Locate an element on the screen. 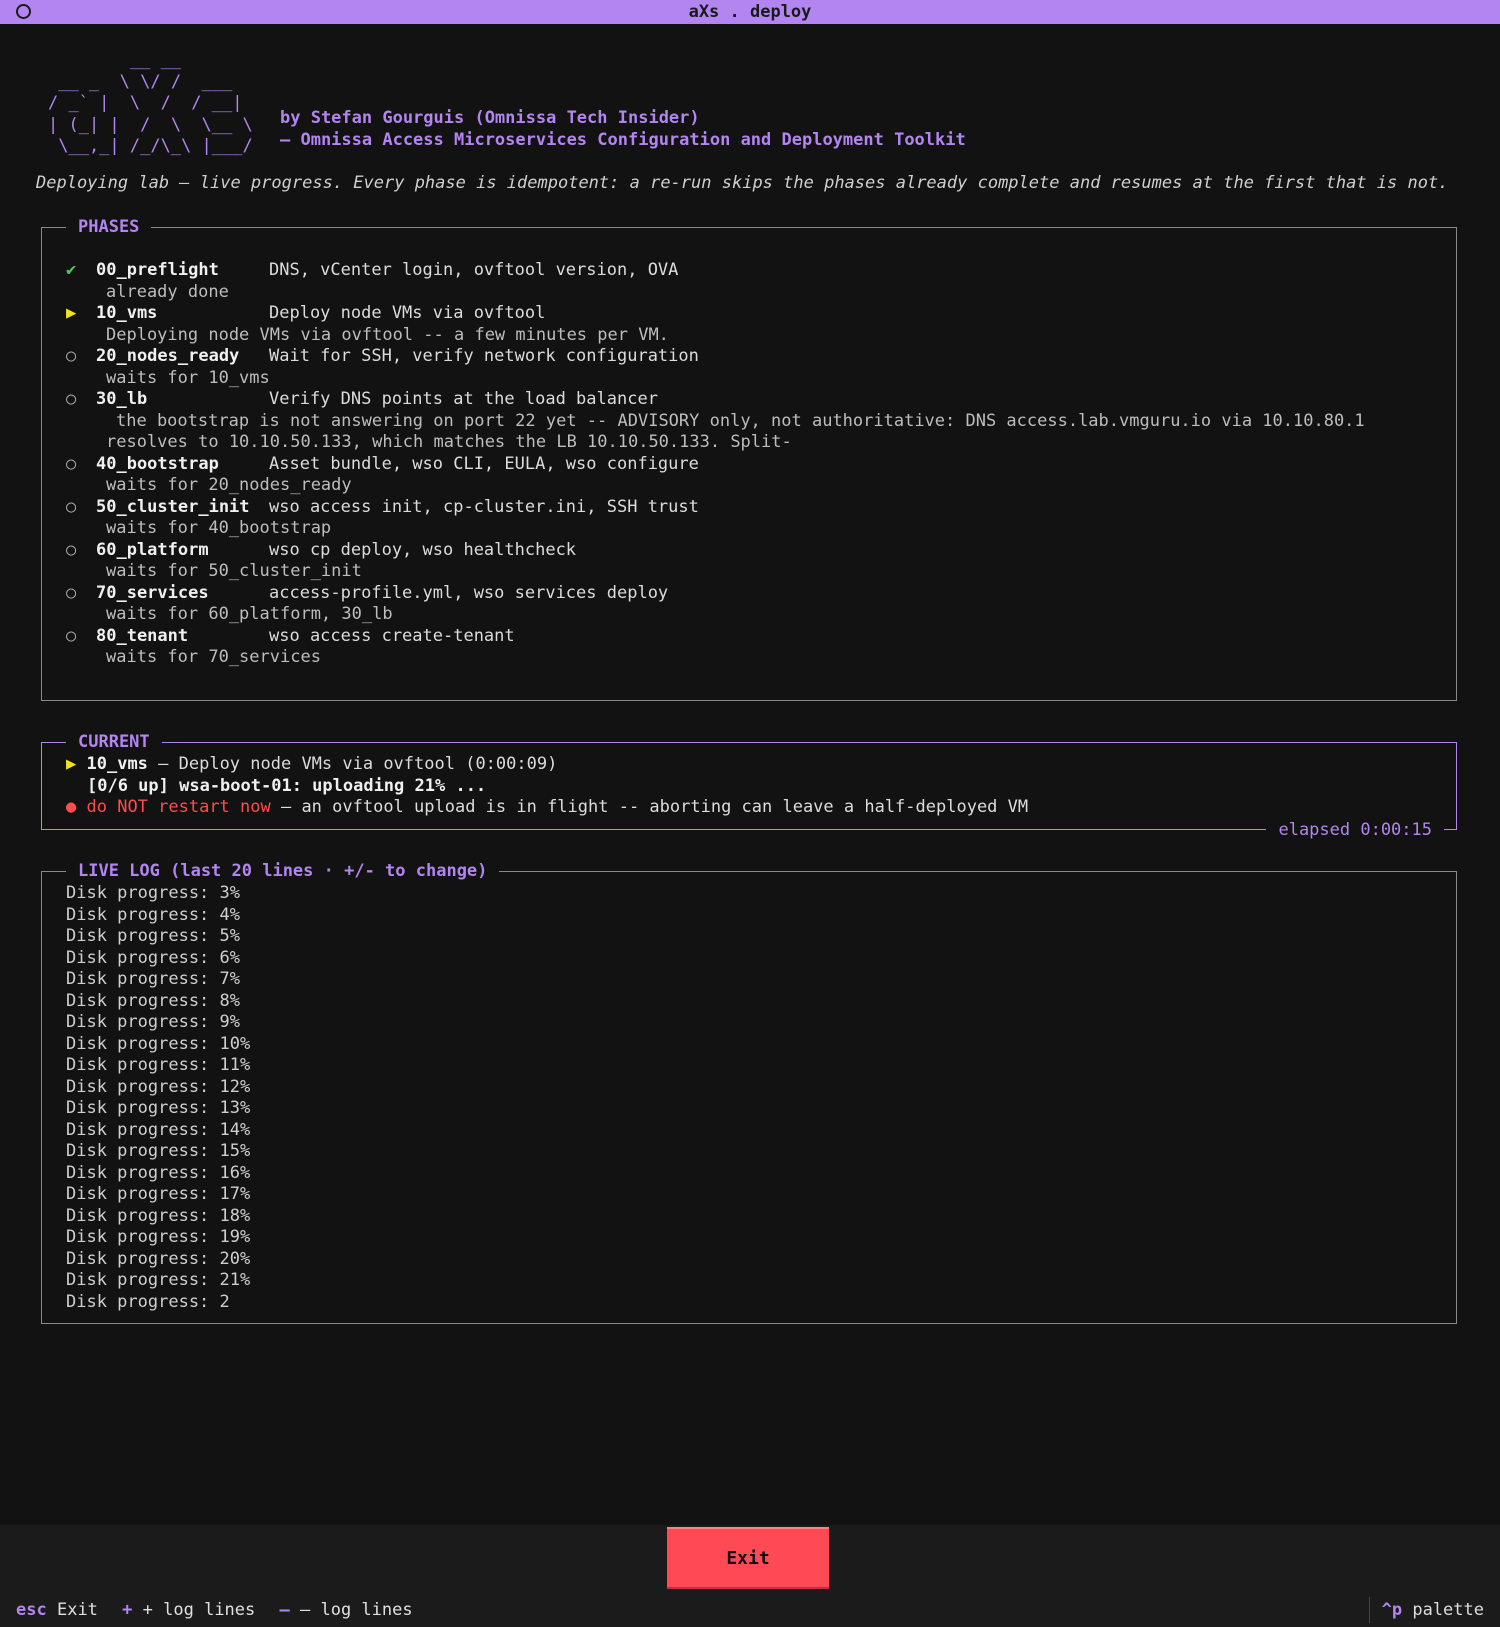 Image resolution: width=1500 pixels, height=1627 pixels. log-line: Disk progress: 7% is located at coordinates (153, 979).